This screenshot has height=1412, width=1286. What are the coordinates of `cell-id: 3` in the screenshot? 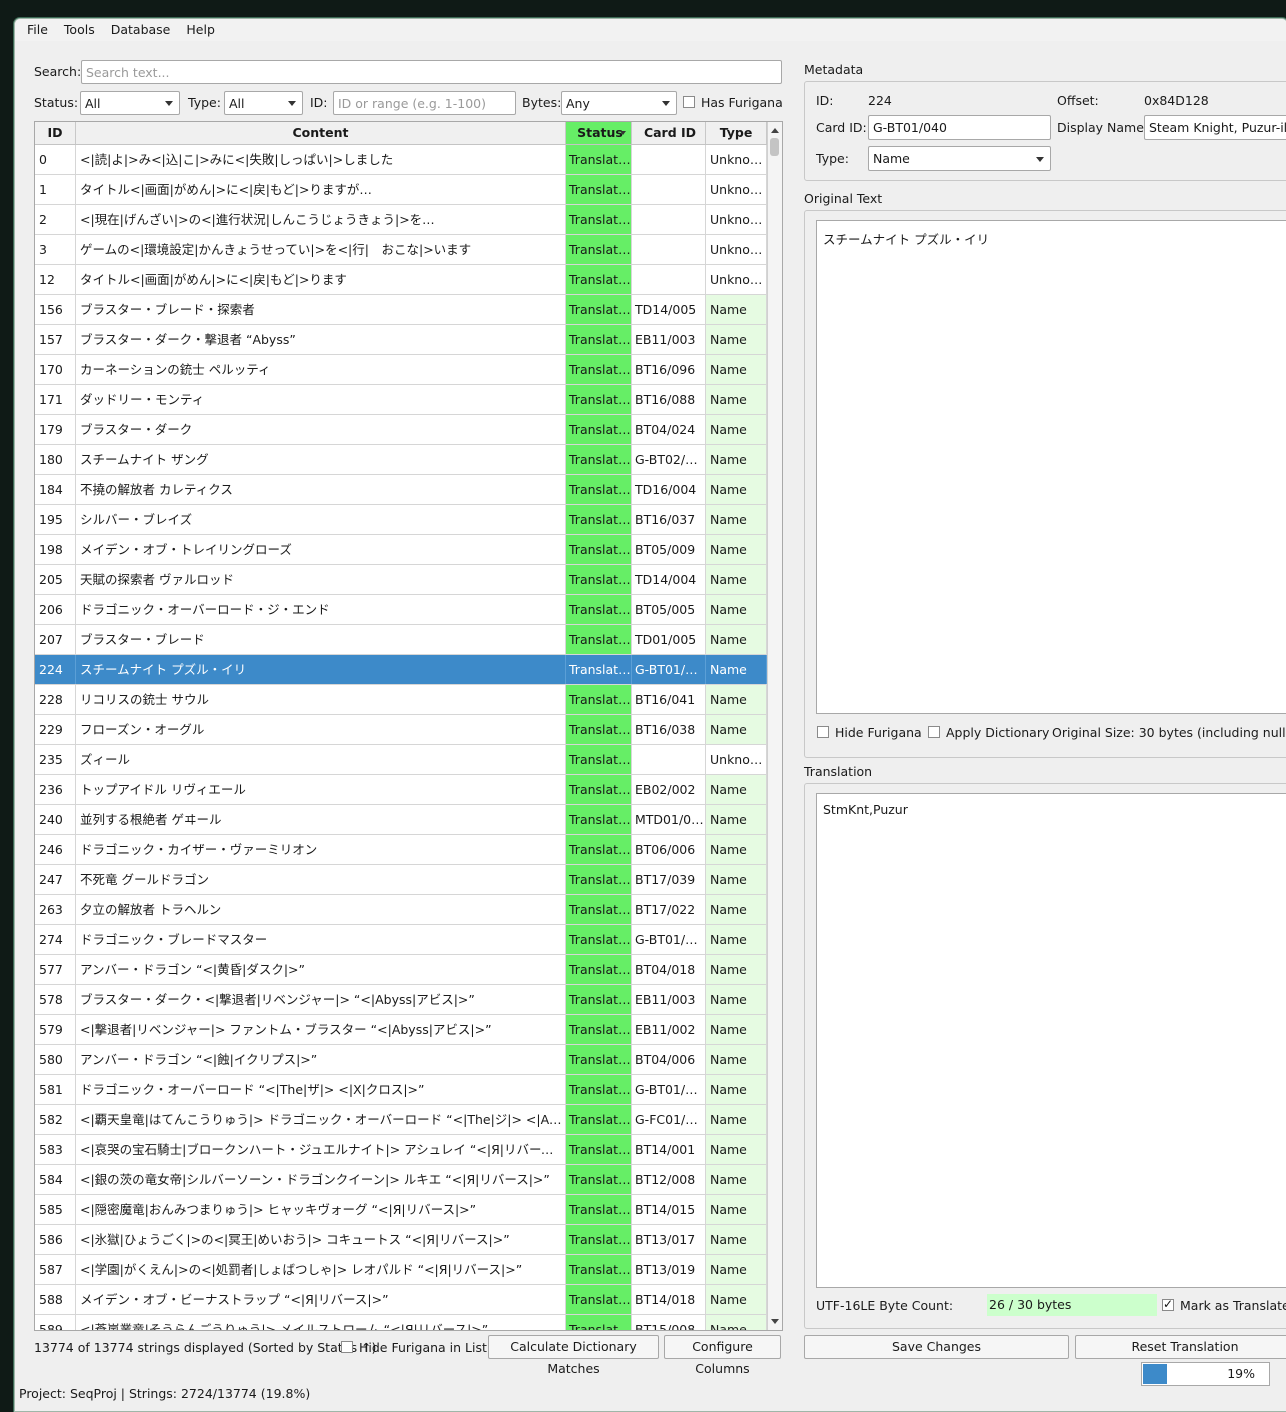 It's located at (55, 249).